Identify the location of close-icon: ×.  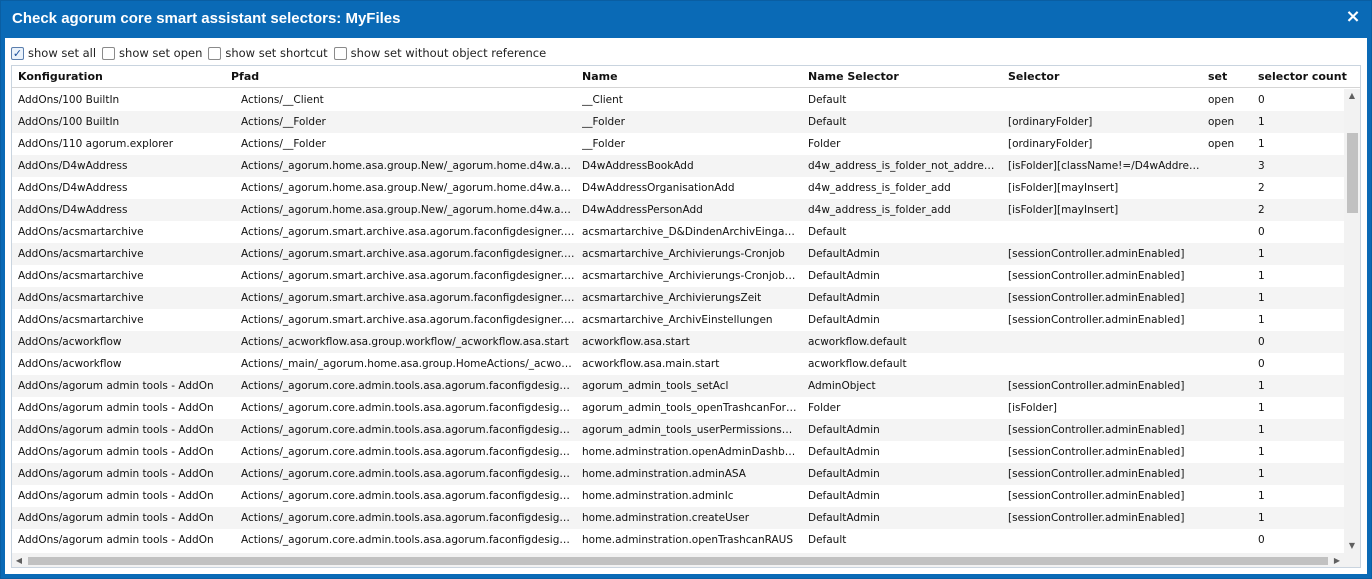
(1353, 17).